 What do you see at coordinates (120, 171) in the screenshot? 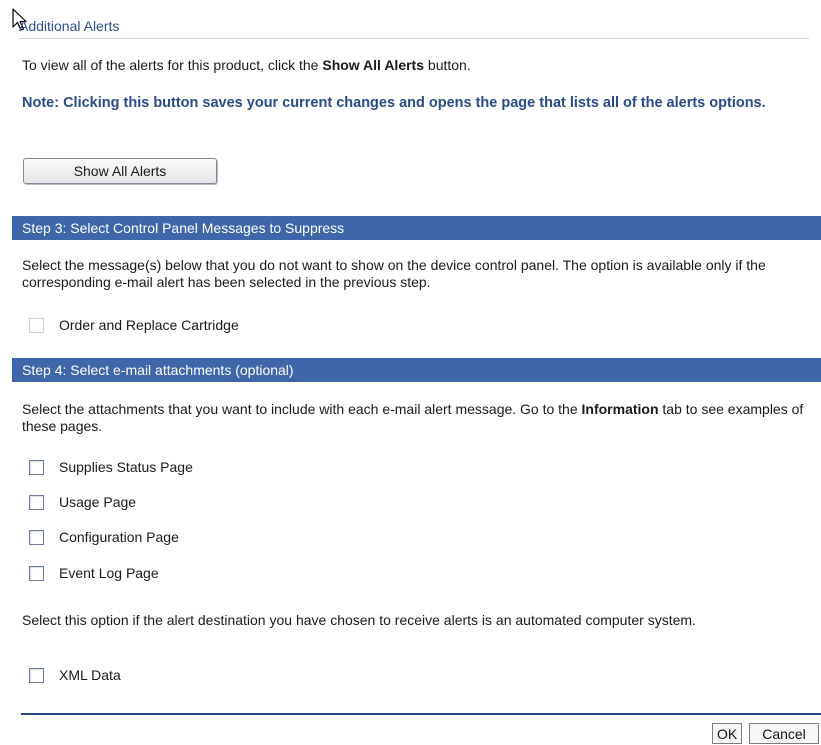
I see `show-all-alerts-button: Show All Alerts` at bounding box center [120, 171].